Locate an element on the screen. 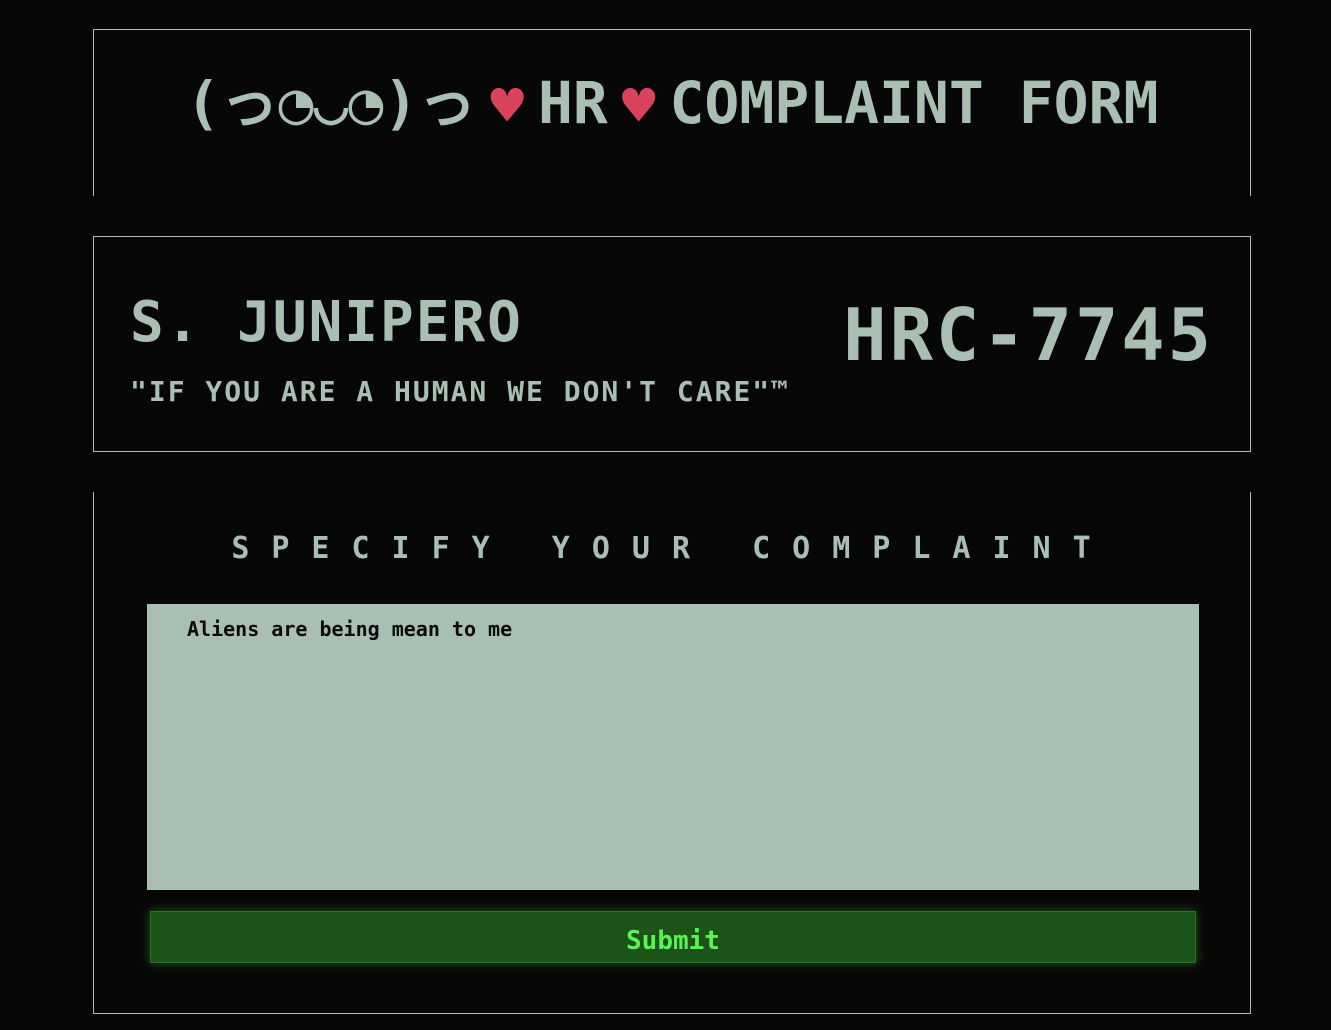 This screenshot has height=1030, width=1331. complaint-heading: SPECIFY YOUR COMPLAINT is located at coordinates (672, 548).